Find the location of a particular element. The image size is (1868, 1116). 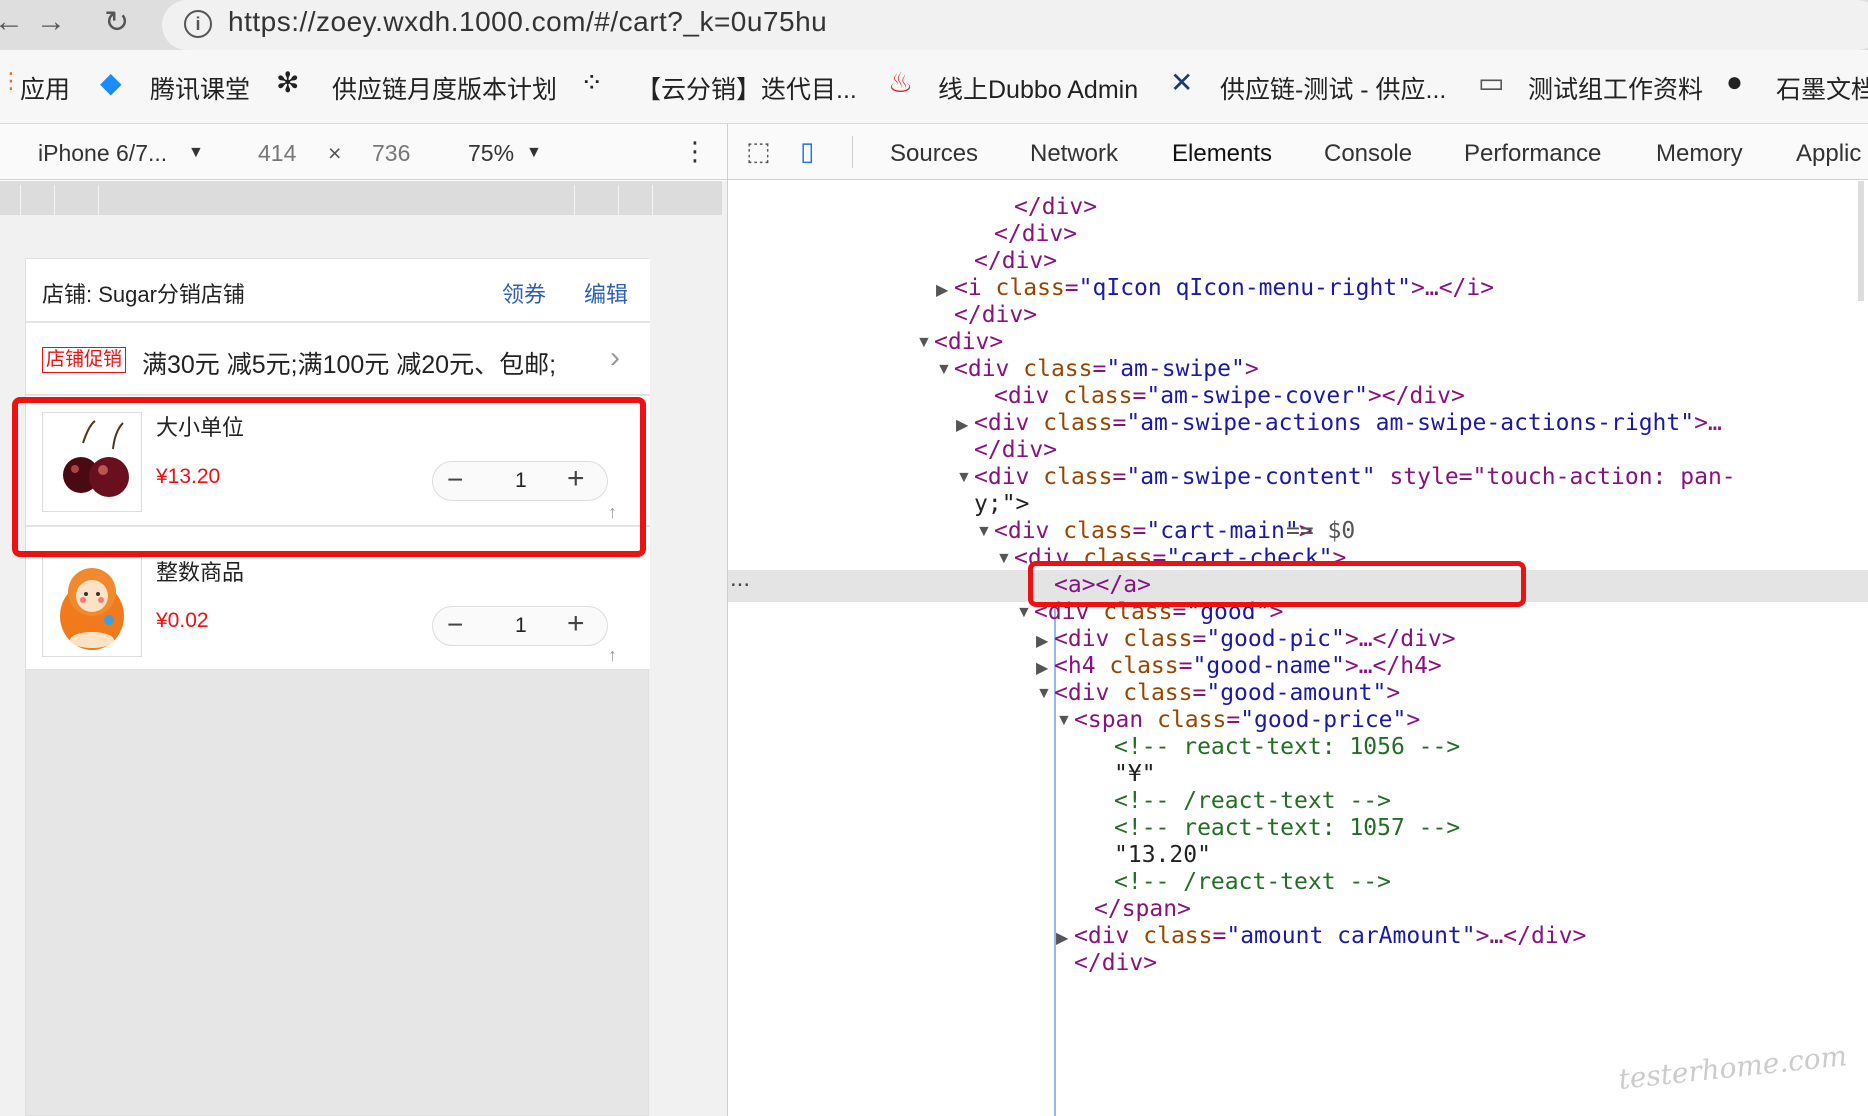

edit-link: 编辑 is located at coordinates (606, 293).